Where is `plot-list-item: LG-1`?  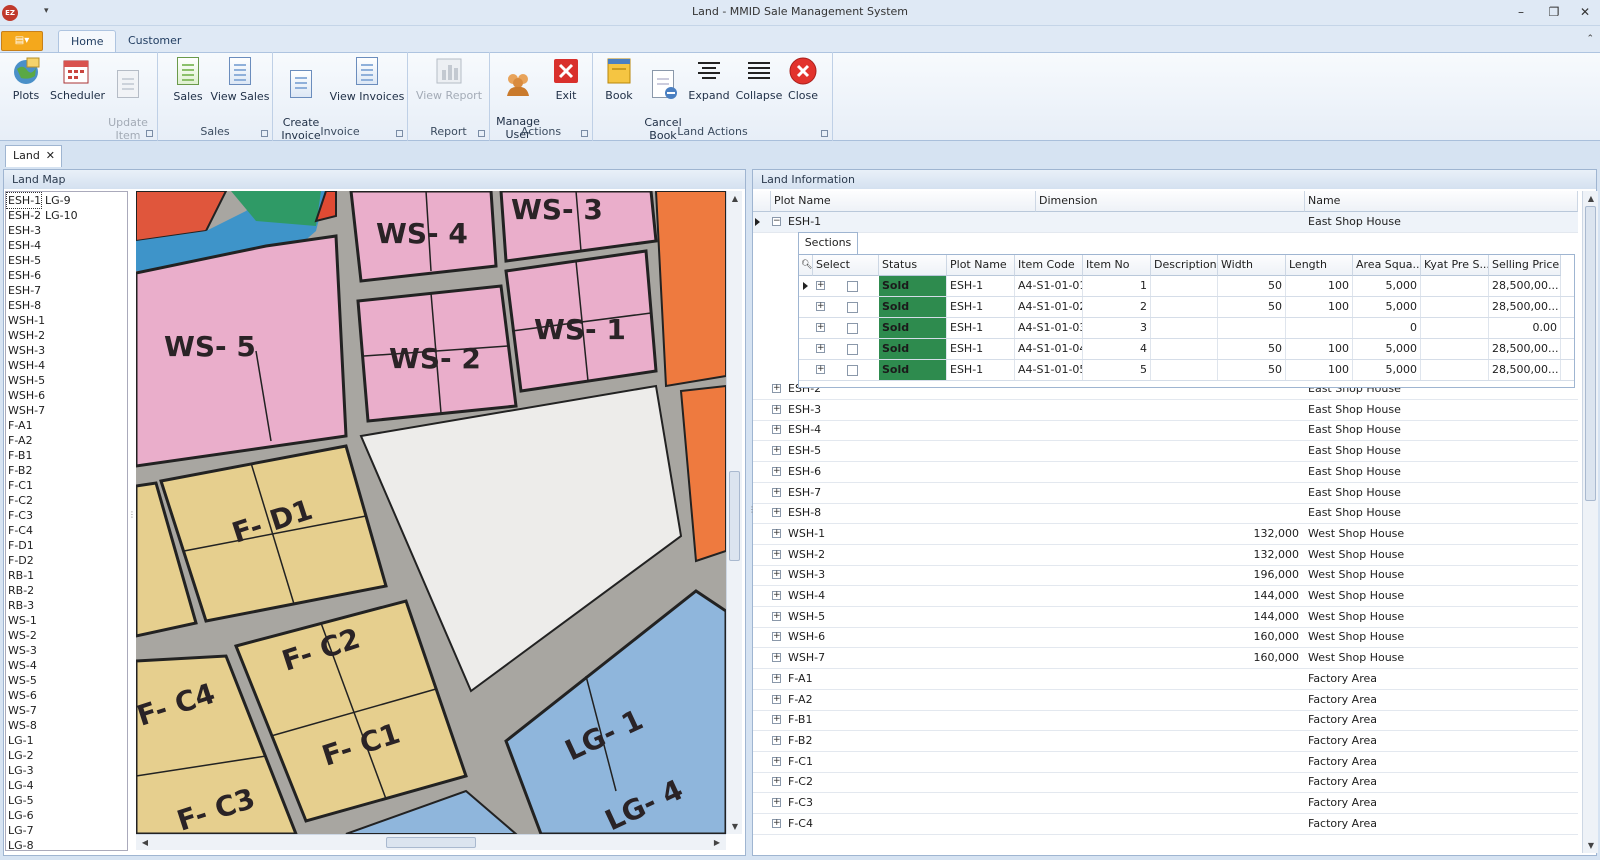 plot-list-item: LG-1 is located at coordinates (37, 740).